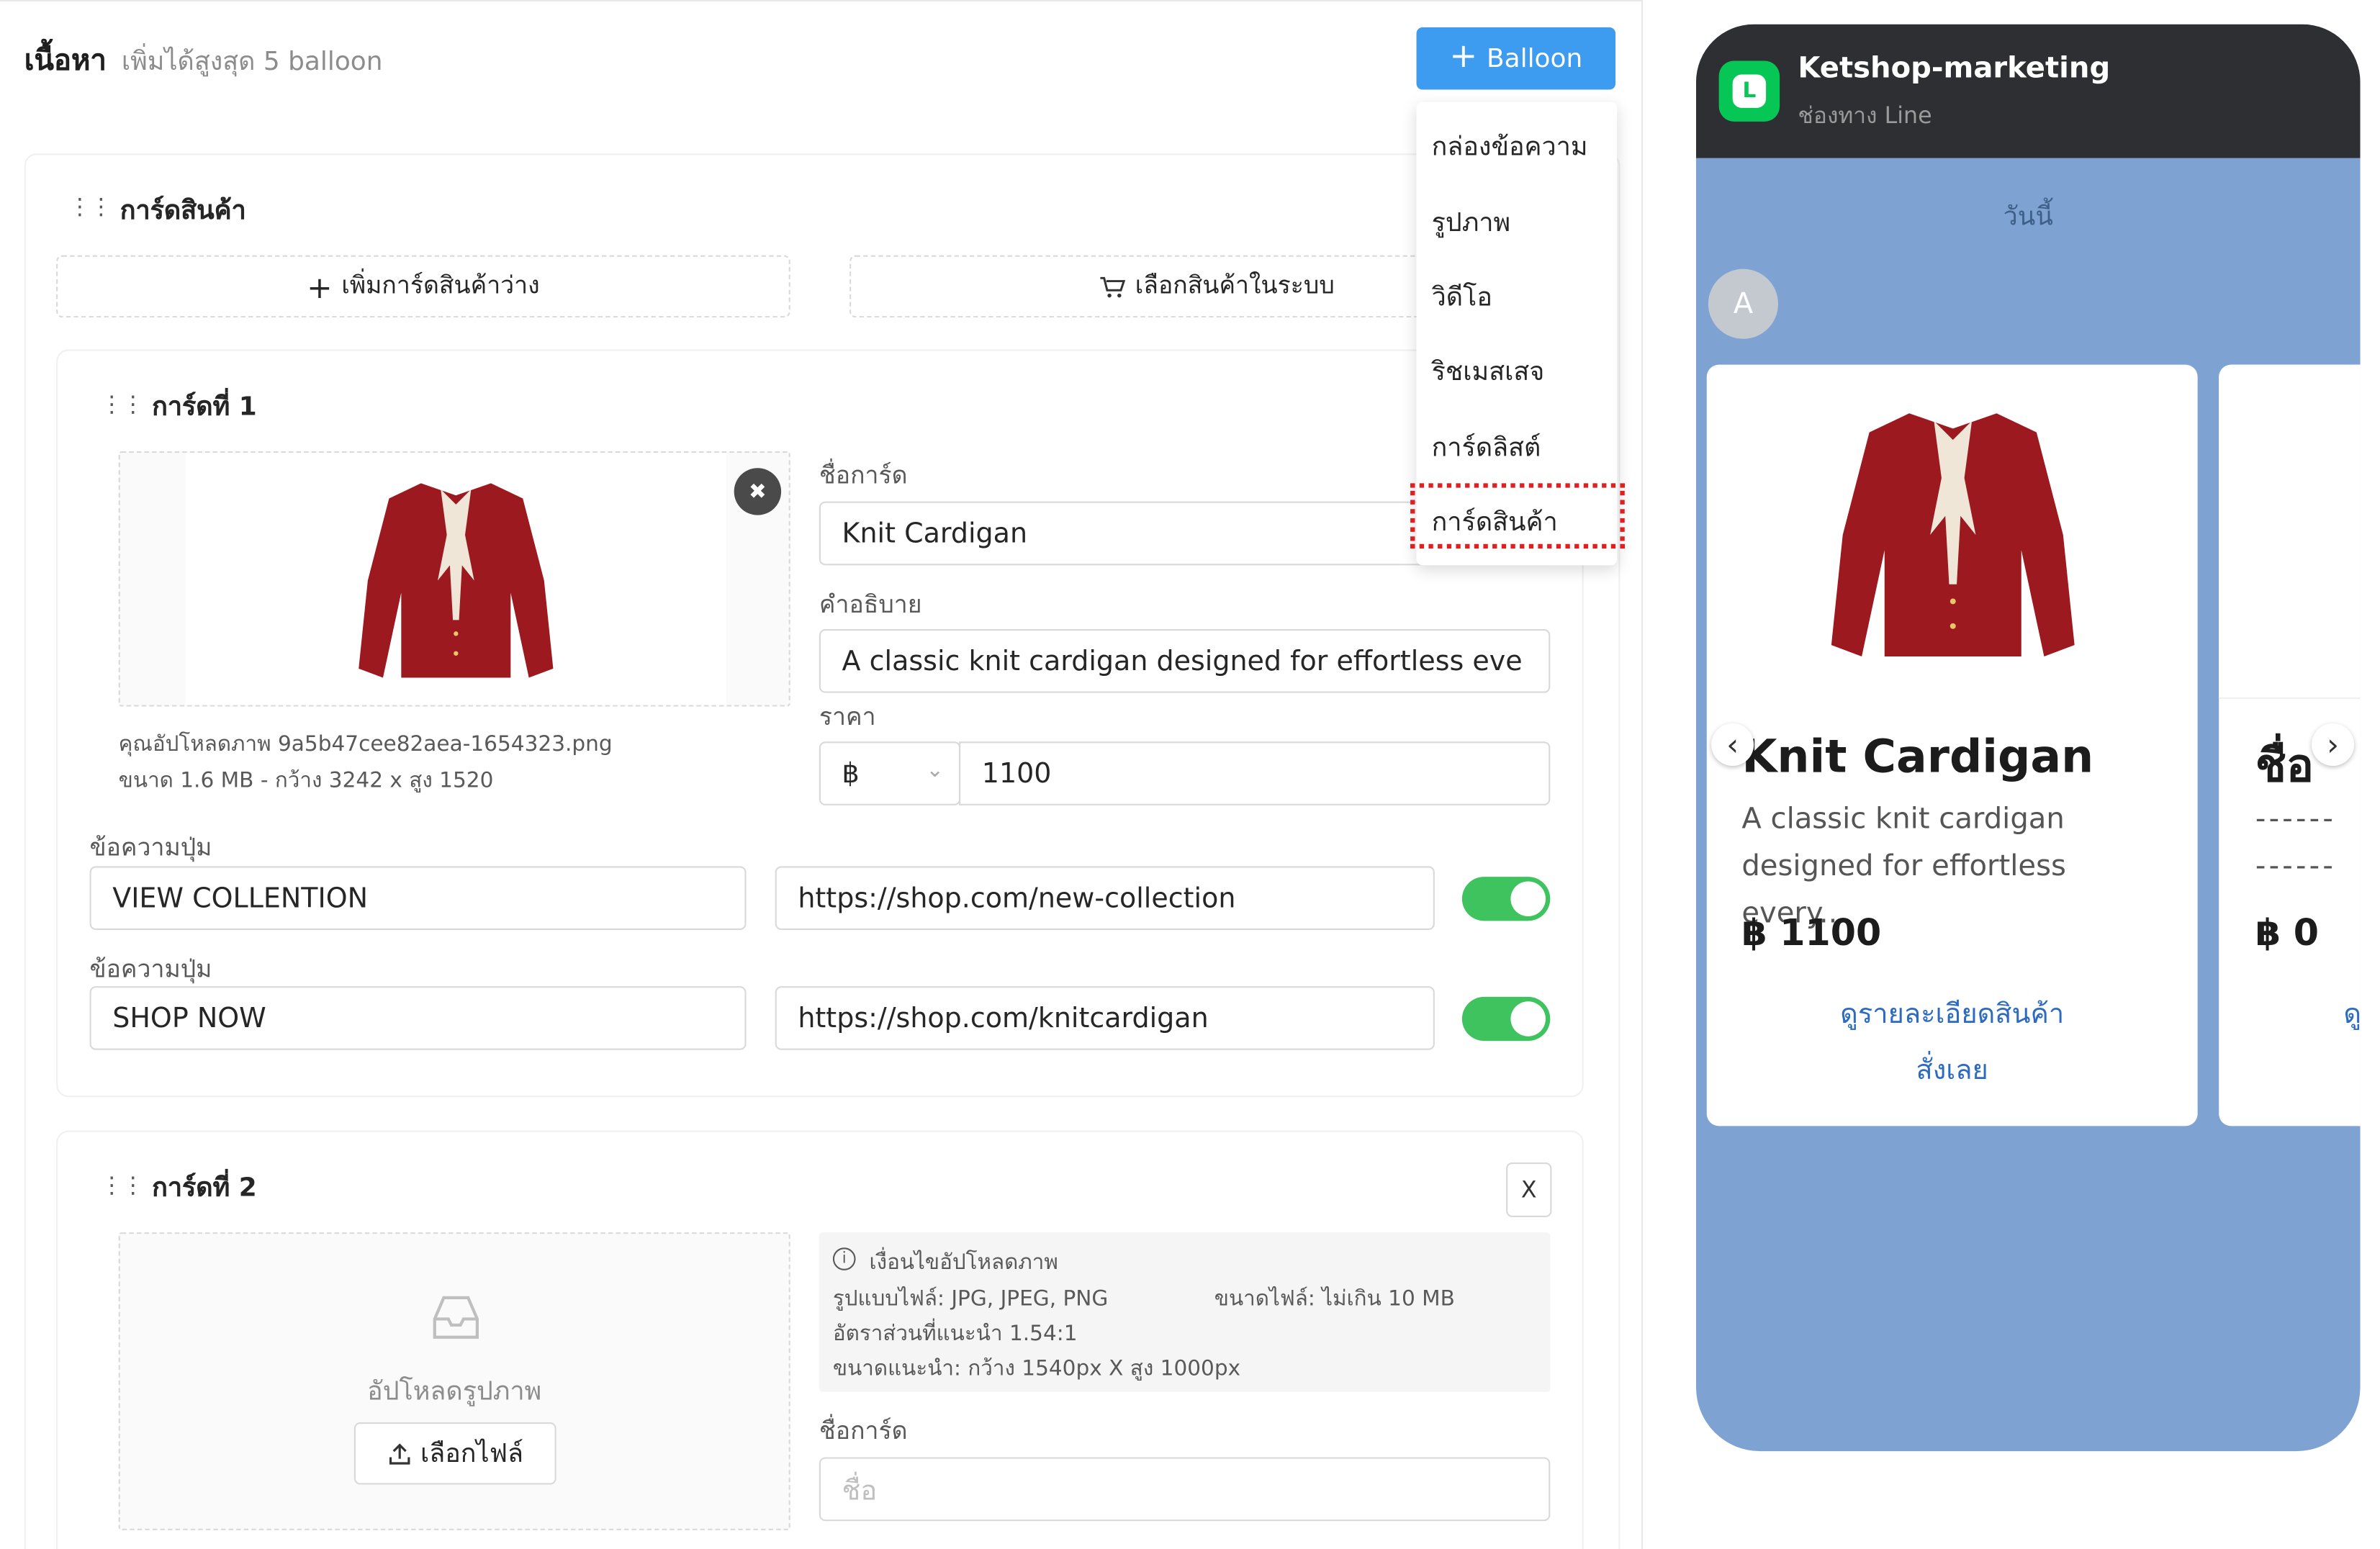  I want to click on page-subtitle: เพิ่มได้สูงสุด 5 balloon, so click(252, 62).